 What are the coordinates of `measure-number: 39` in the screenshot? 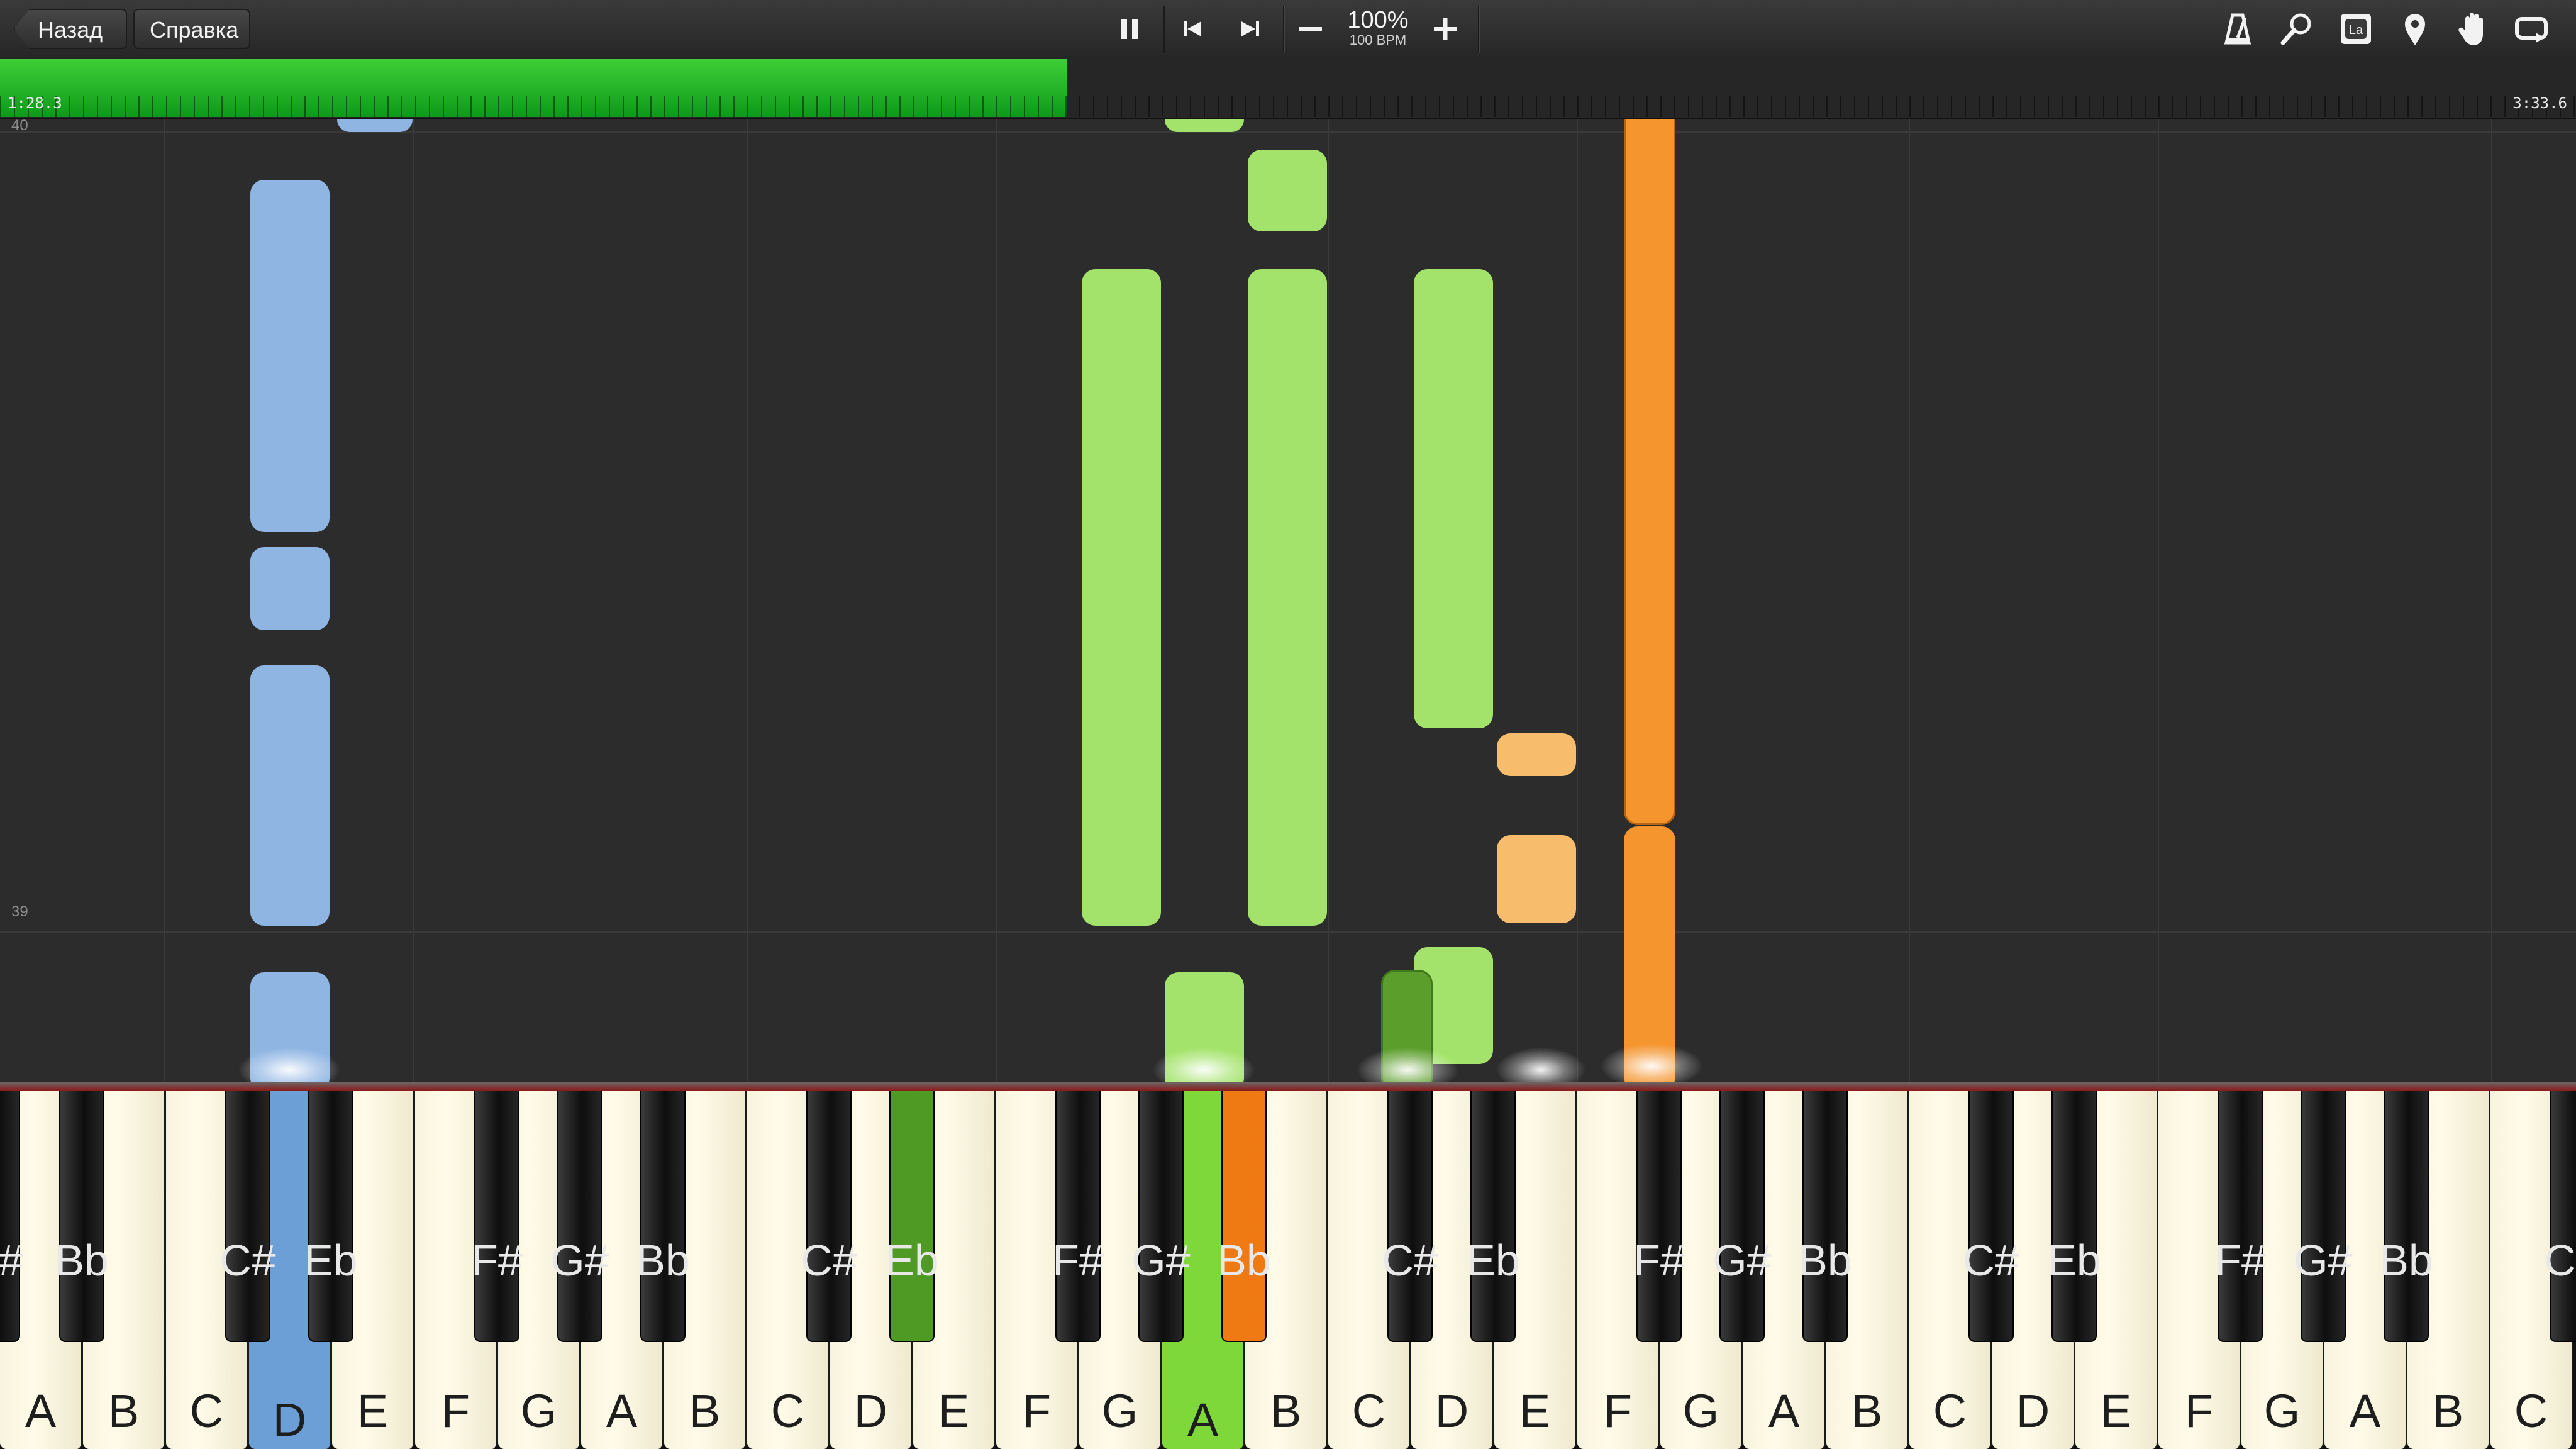 It's located at (19, 911).